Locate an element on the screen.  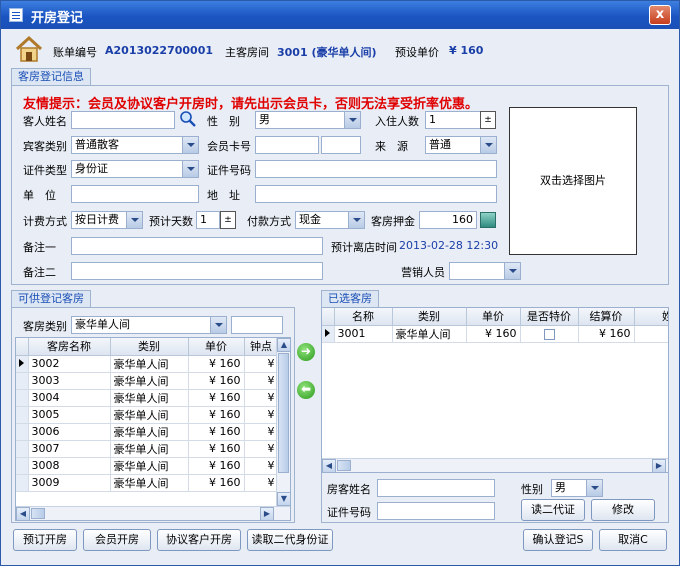
cancel-button: 取消C is located at coordinates (633, 540).